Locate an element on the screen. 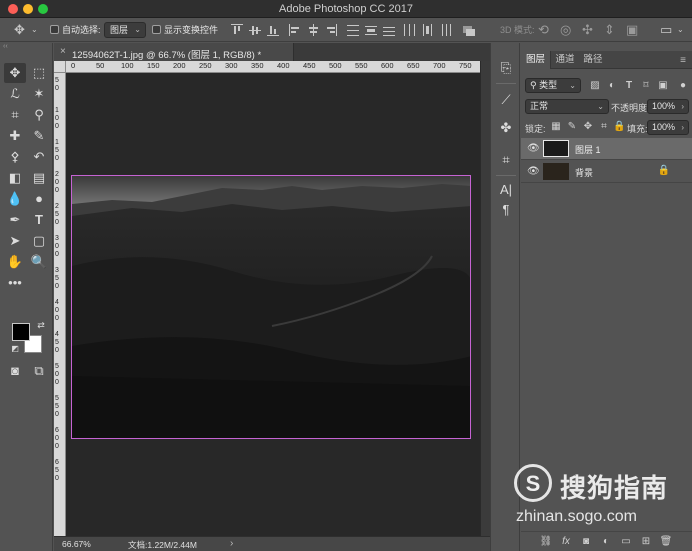  link-layers-icon: ⛓ is located at coordinates (546, 542).